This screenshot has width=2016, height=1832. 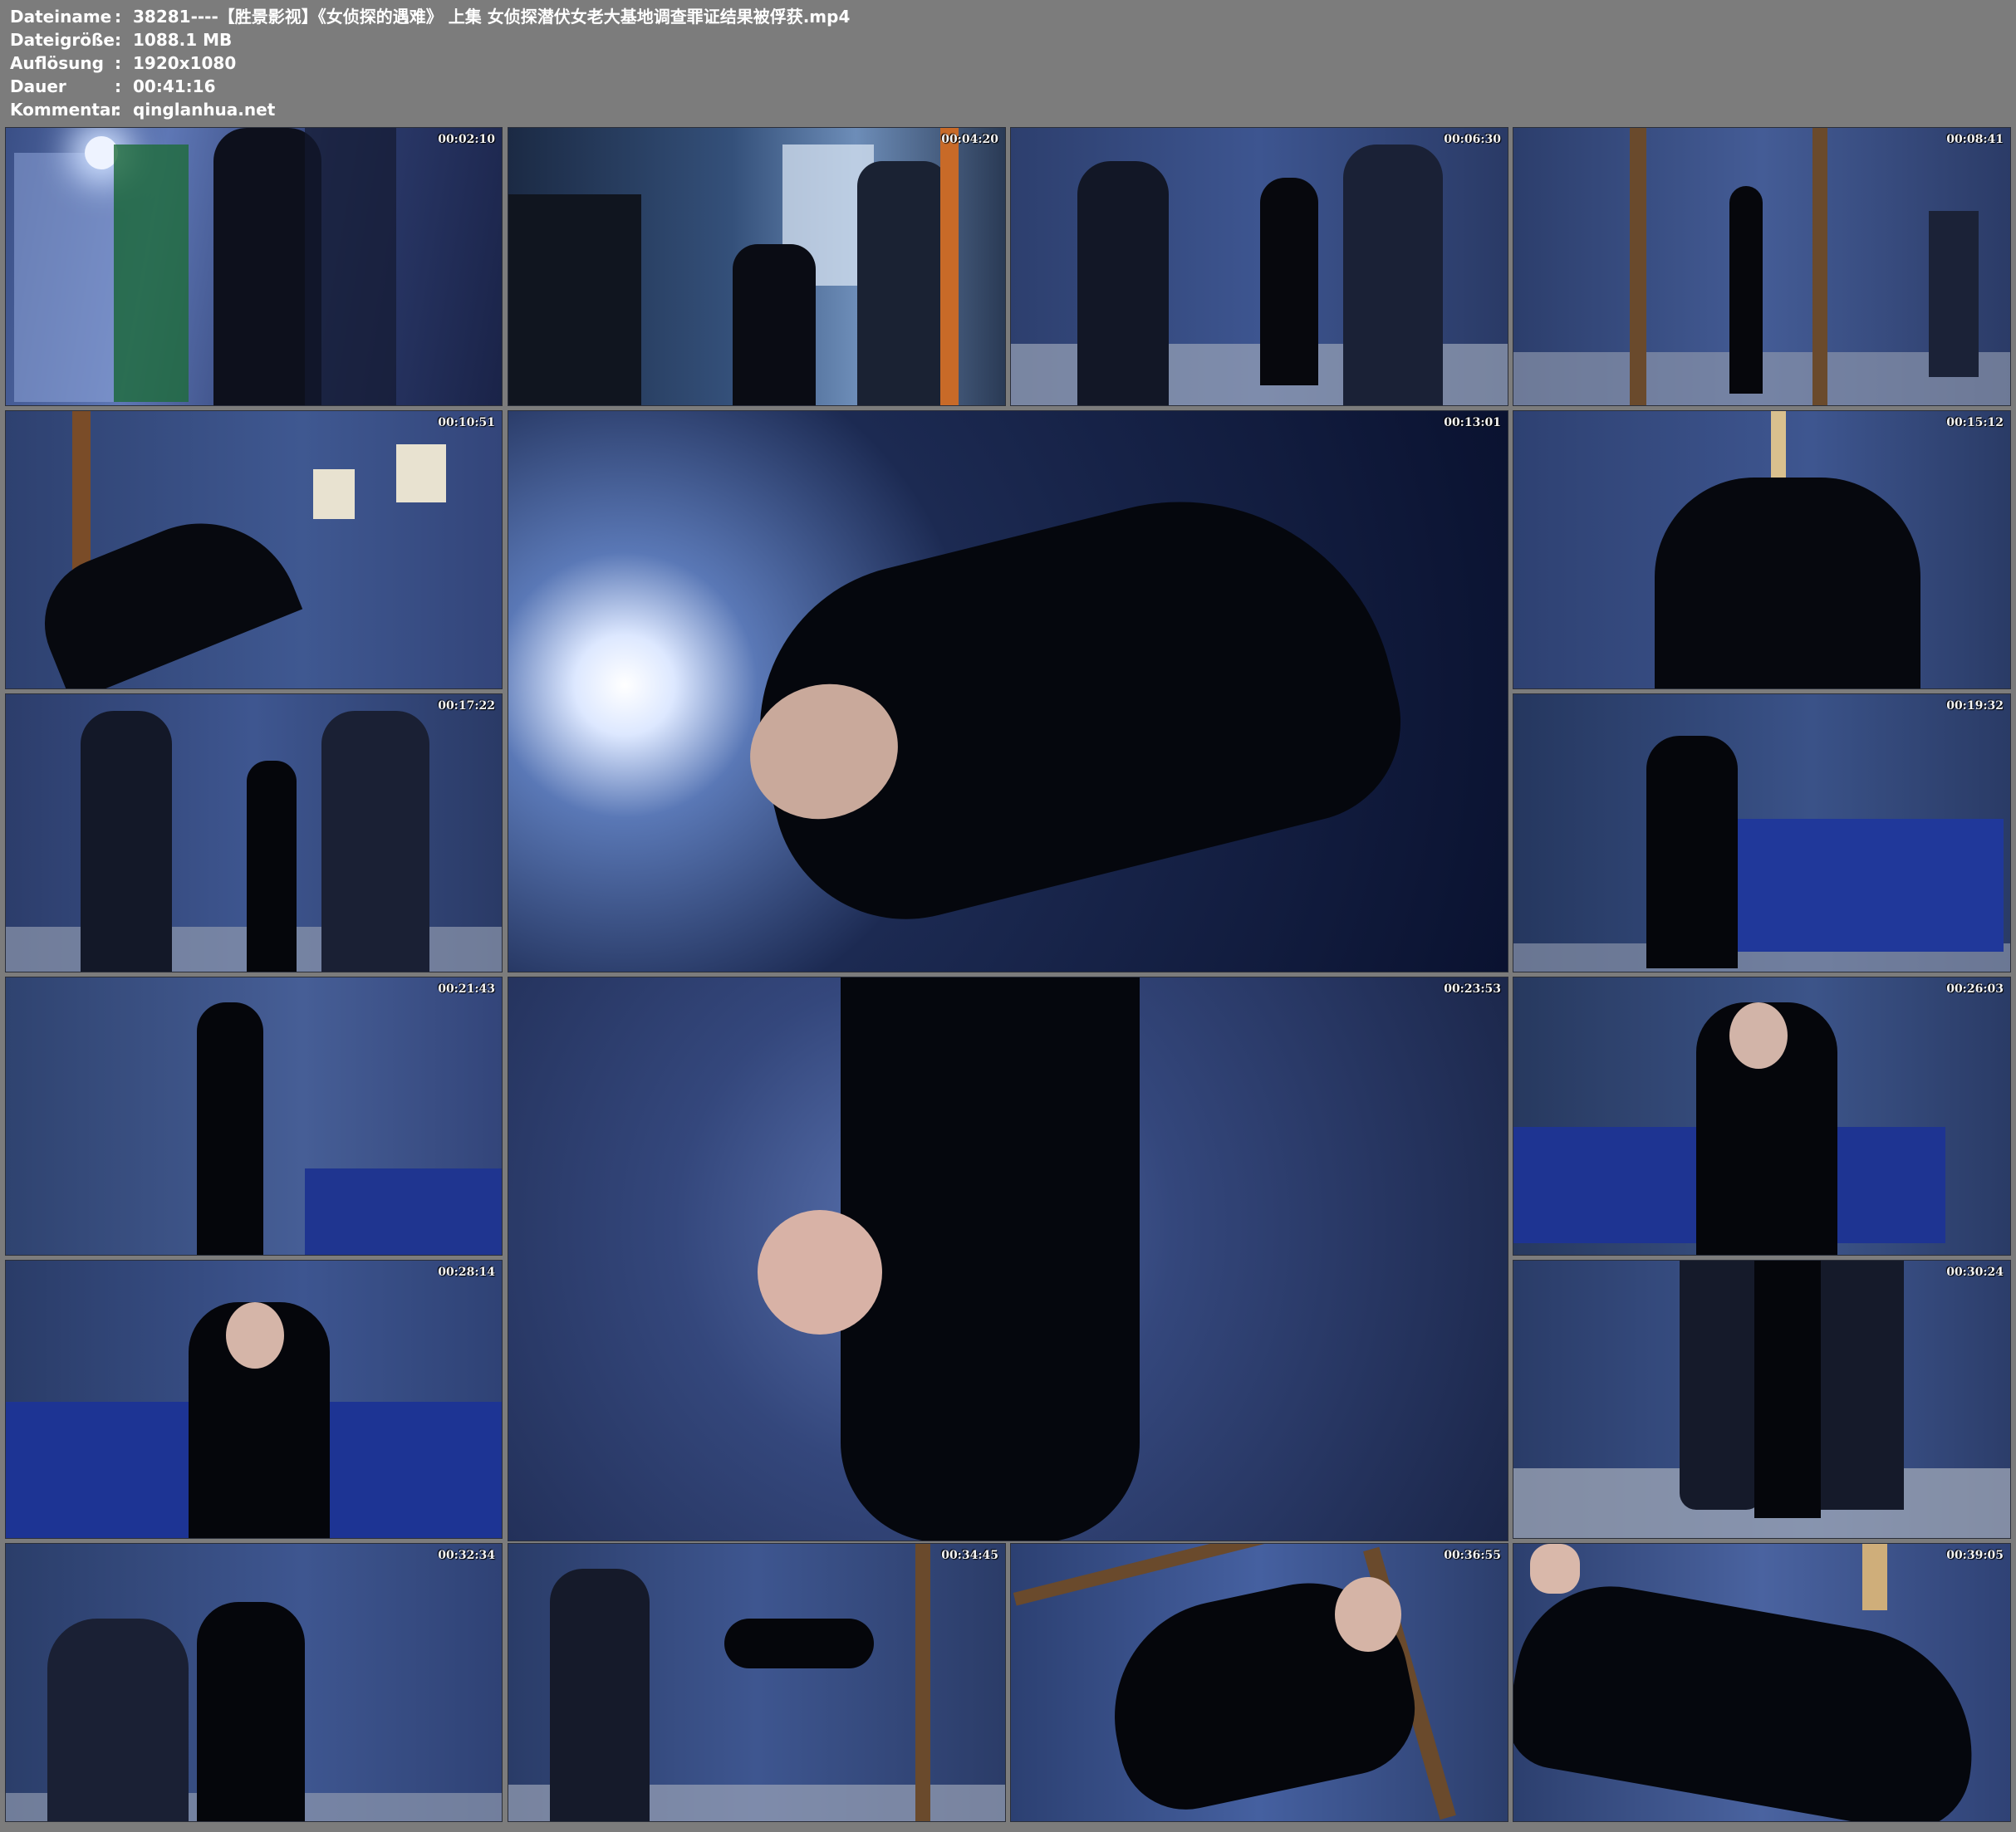 I want to click on video-thumbnail: 00:02:10, so click(x=254, y=266).